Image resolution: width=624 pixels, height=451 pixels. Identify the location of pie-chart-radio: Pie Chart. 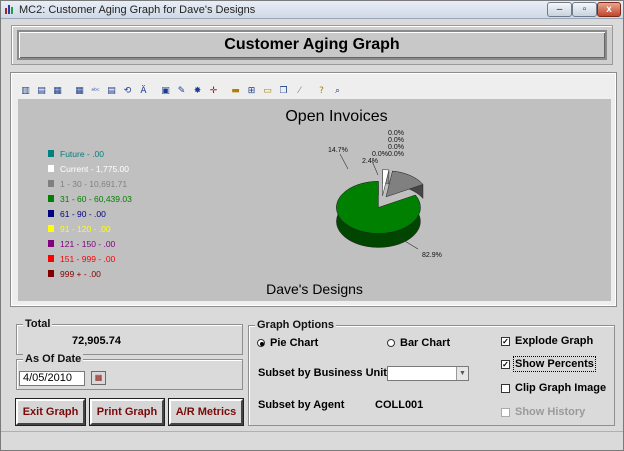
(287, 343).